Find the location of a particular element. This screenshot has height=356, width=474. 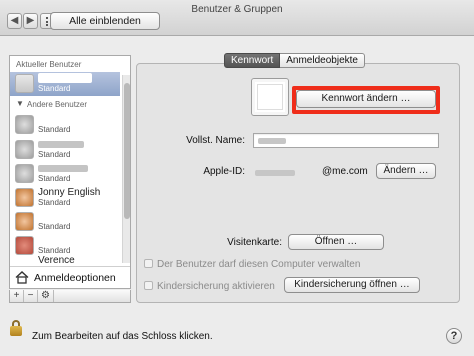

user-list-scrollbar is located at coordinates (126, 169).